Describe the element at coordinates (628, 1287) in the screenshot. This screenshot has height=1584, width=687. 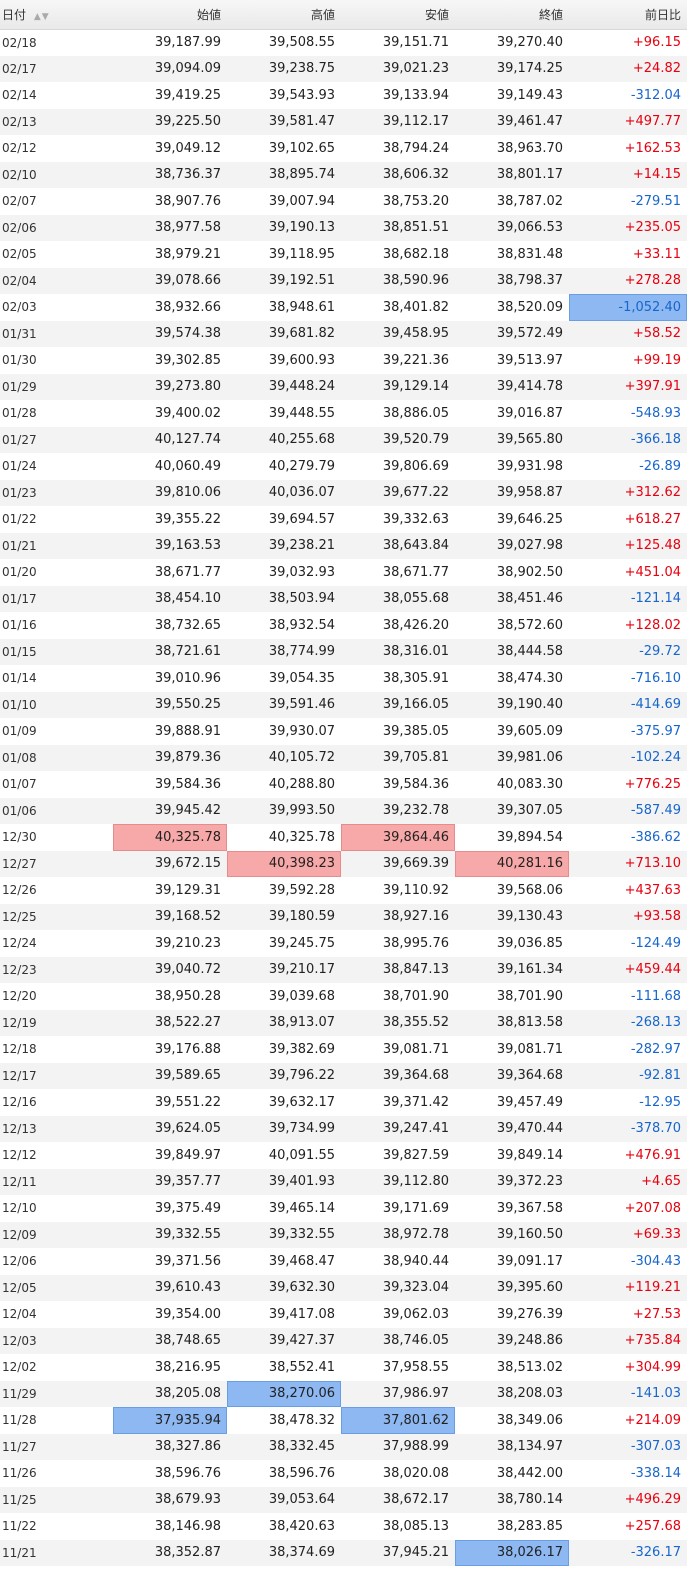
I see `cell-change: +119.21` at that location.